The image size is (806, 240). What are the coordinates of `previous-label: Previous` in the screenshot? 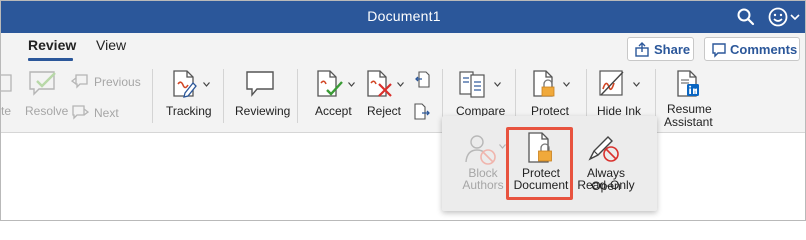 It's located at (117, 82).